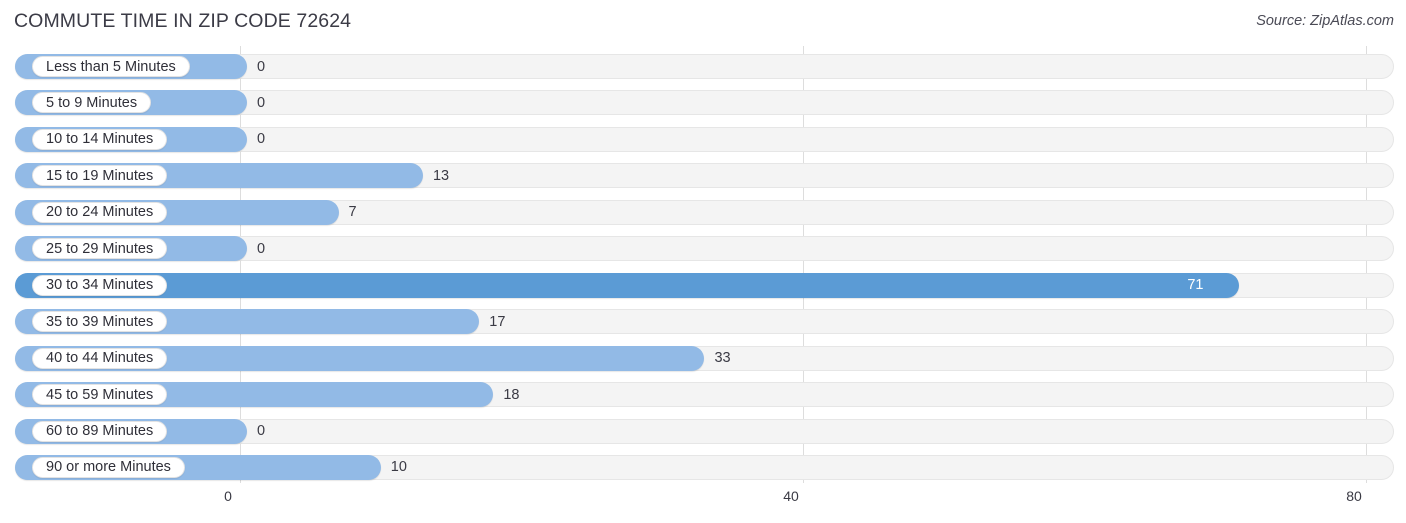  I want to click on value-label: 33, so click(722, 358).